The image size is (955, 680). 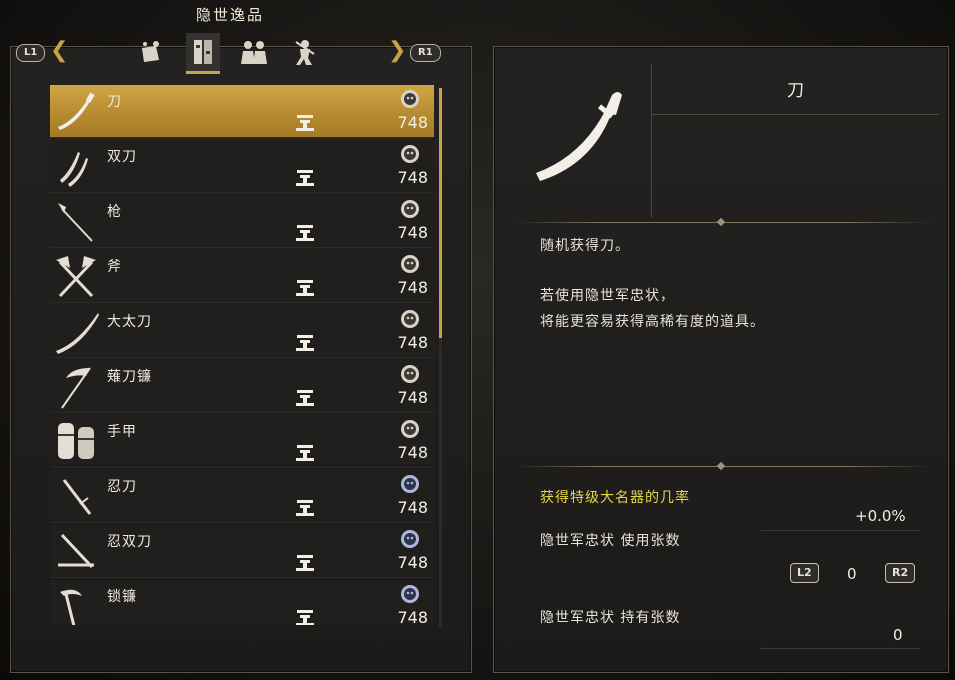 I want to click on equipment-icon, so click(x=203, y=52).